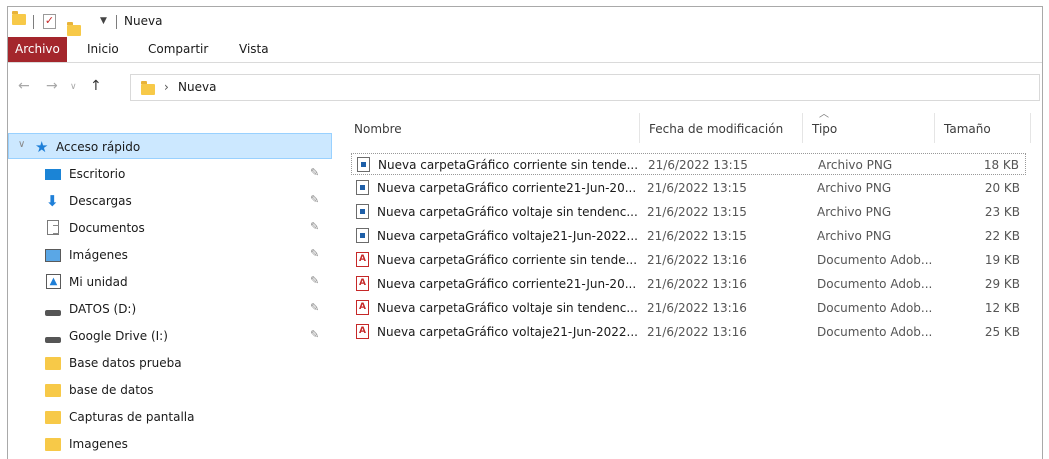  Describe the element at coordinates (170, 174) in the screenshot. I see `sidebar-item-escritorio: Escritorio ✎` at that location.